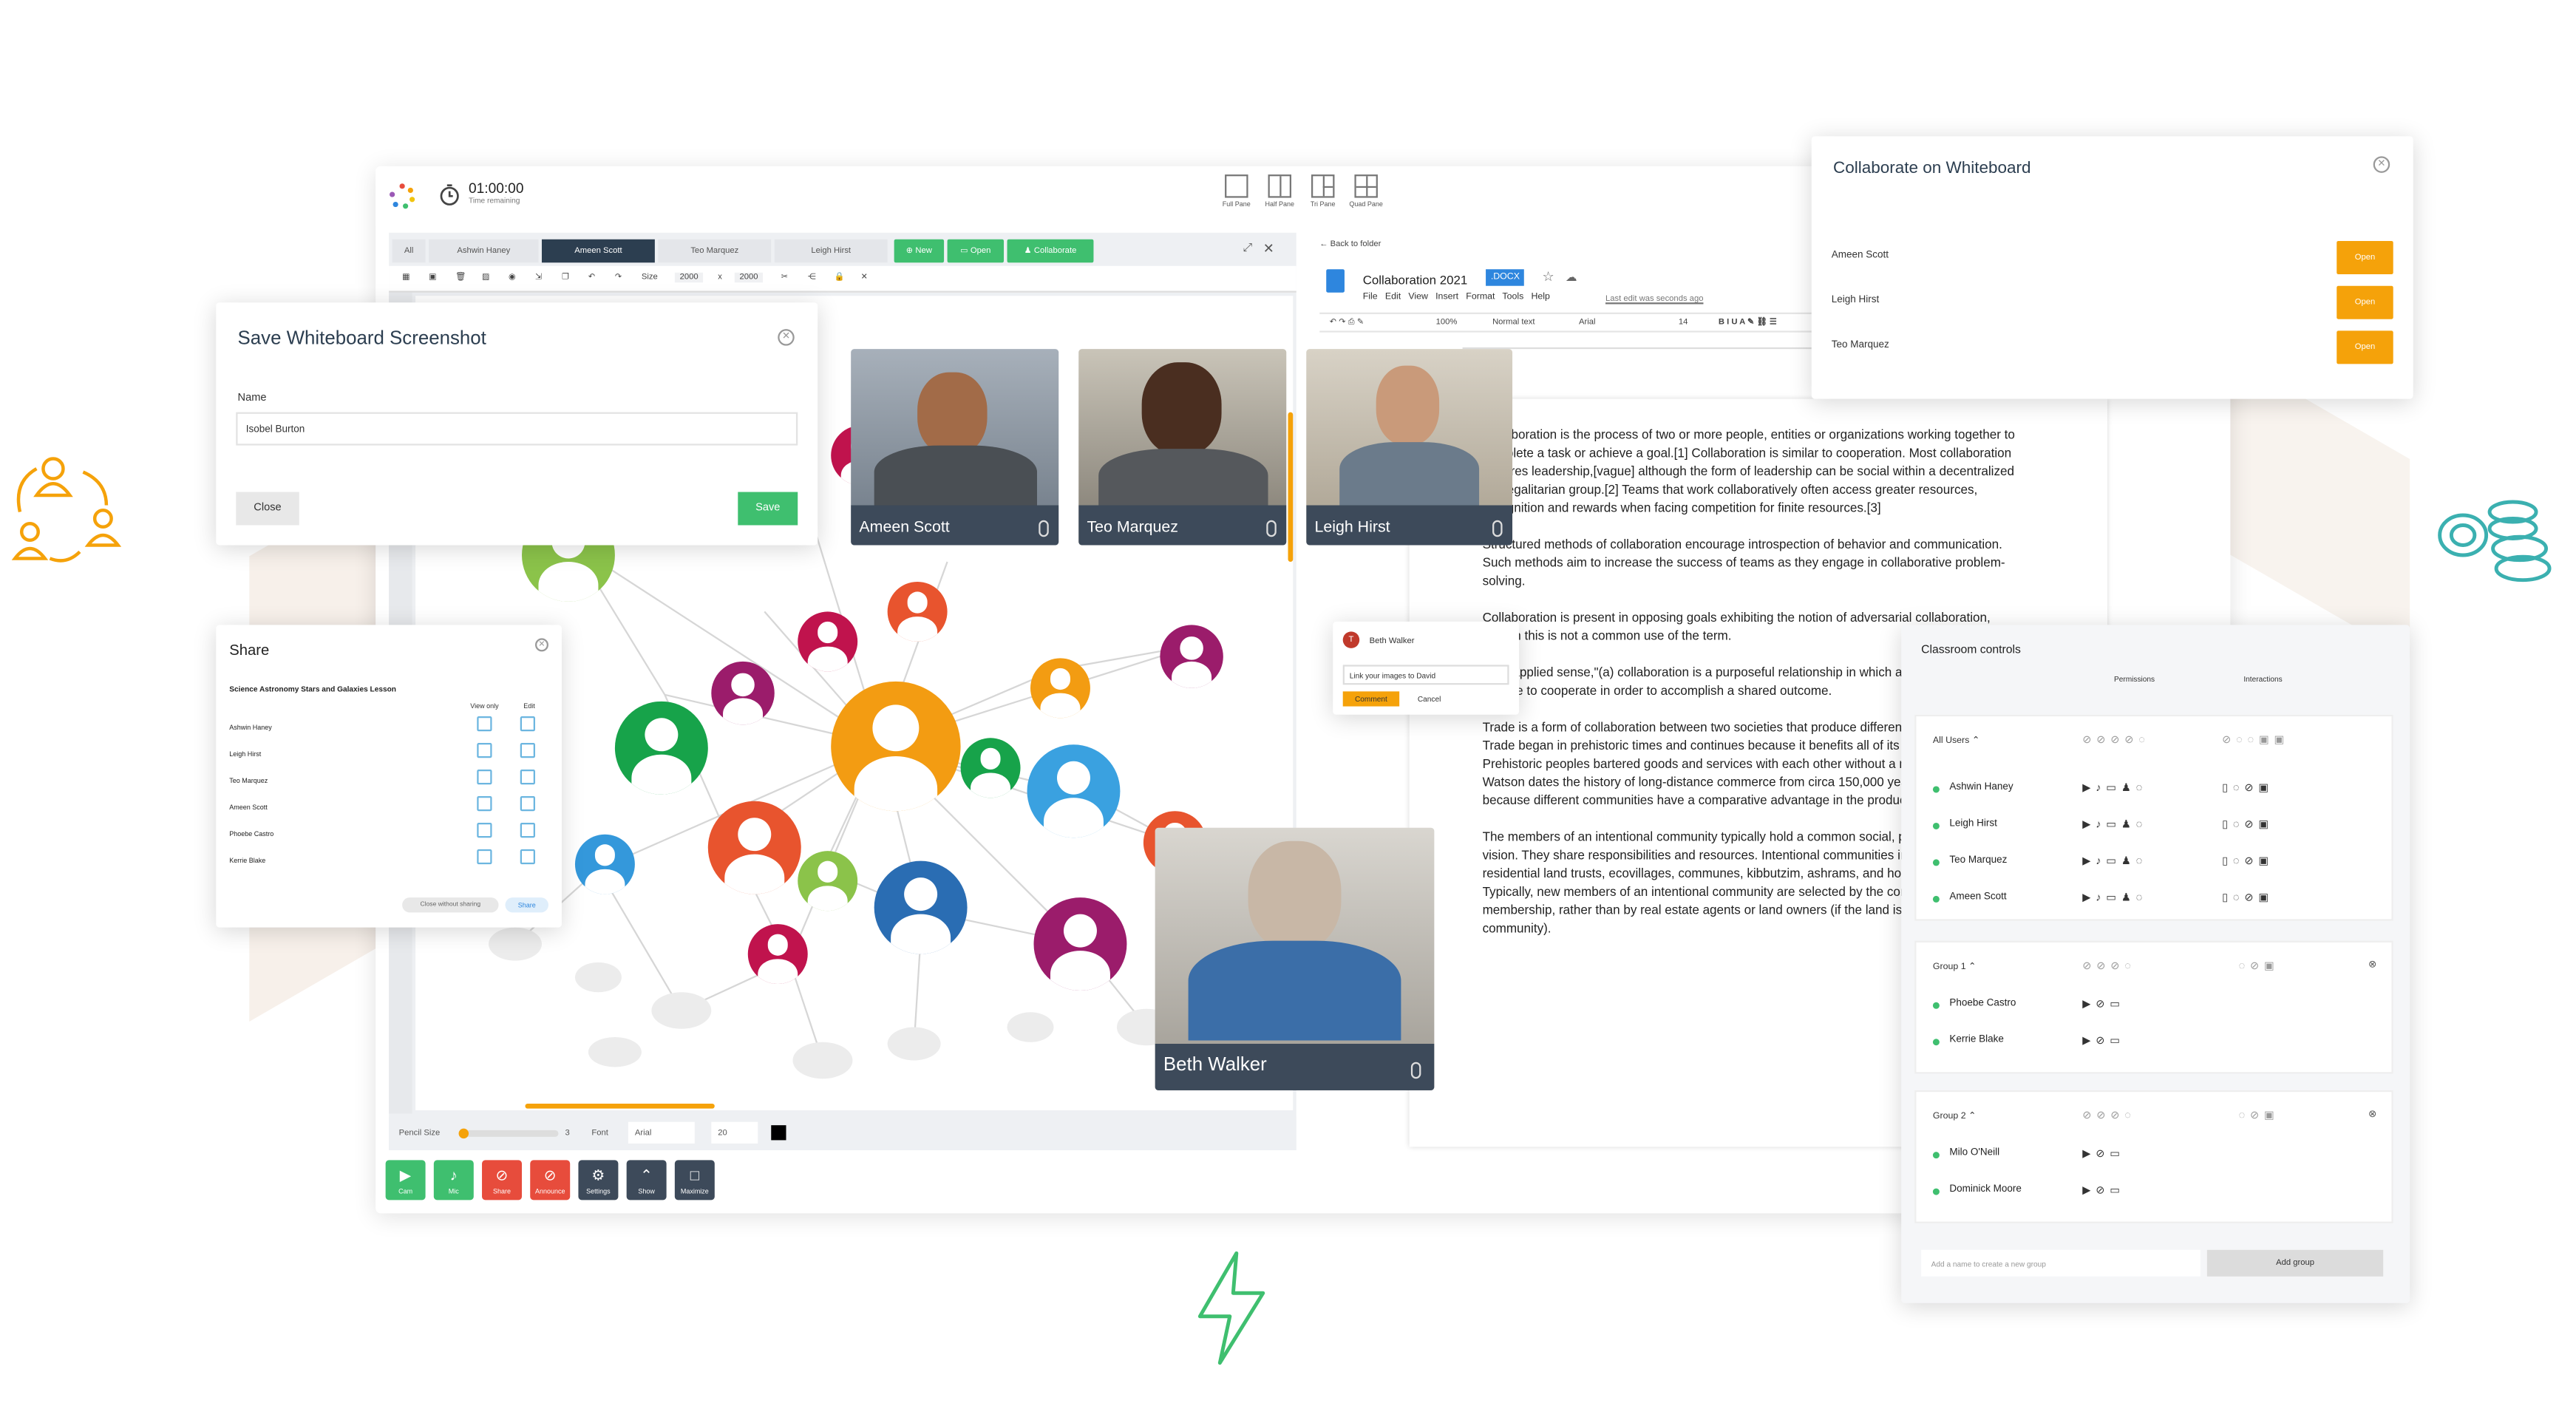  Describe the element at coordinates (1182, 447) in the screenshot. I see `video-tile-teo-marquez: Teo Marquez` at that location.